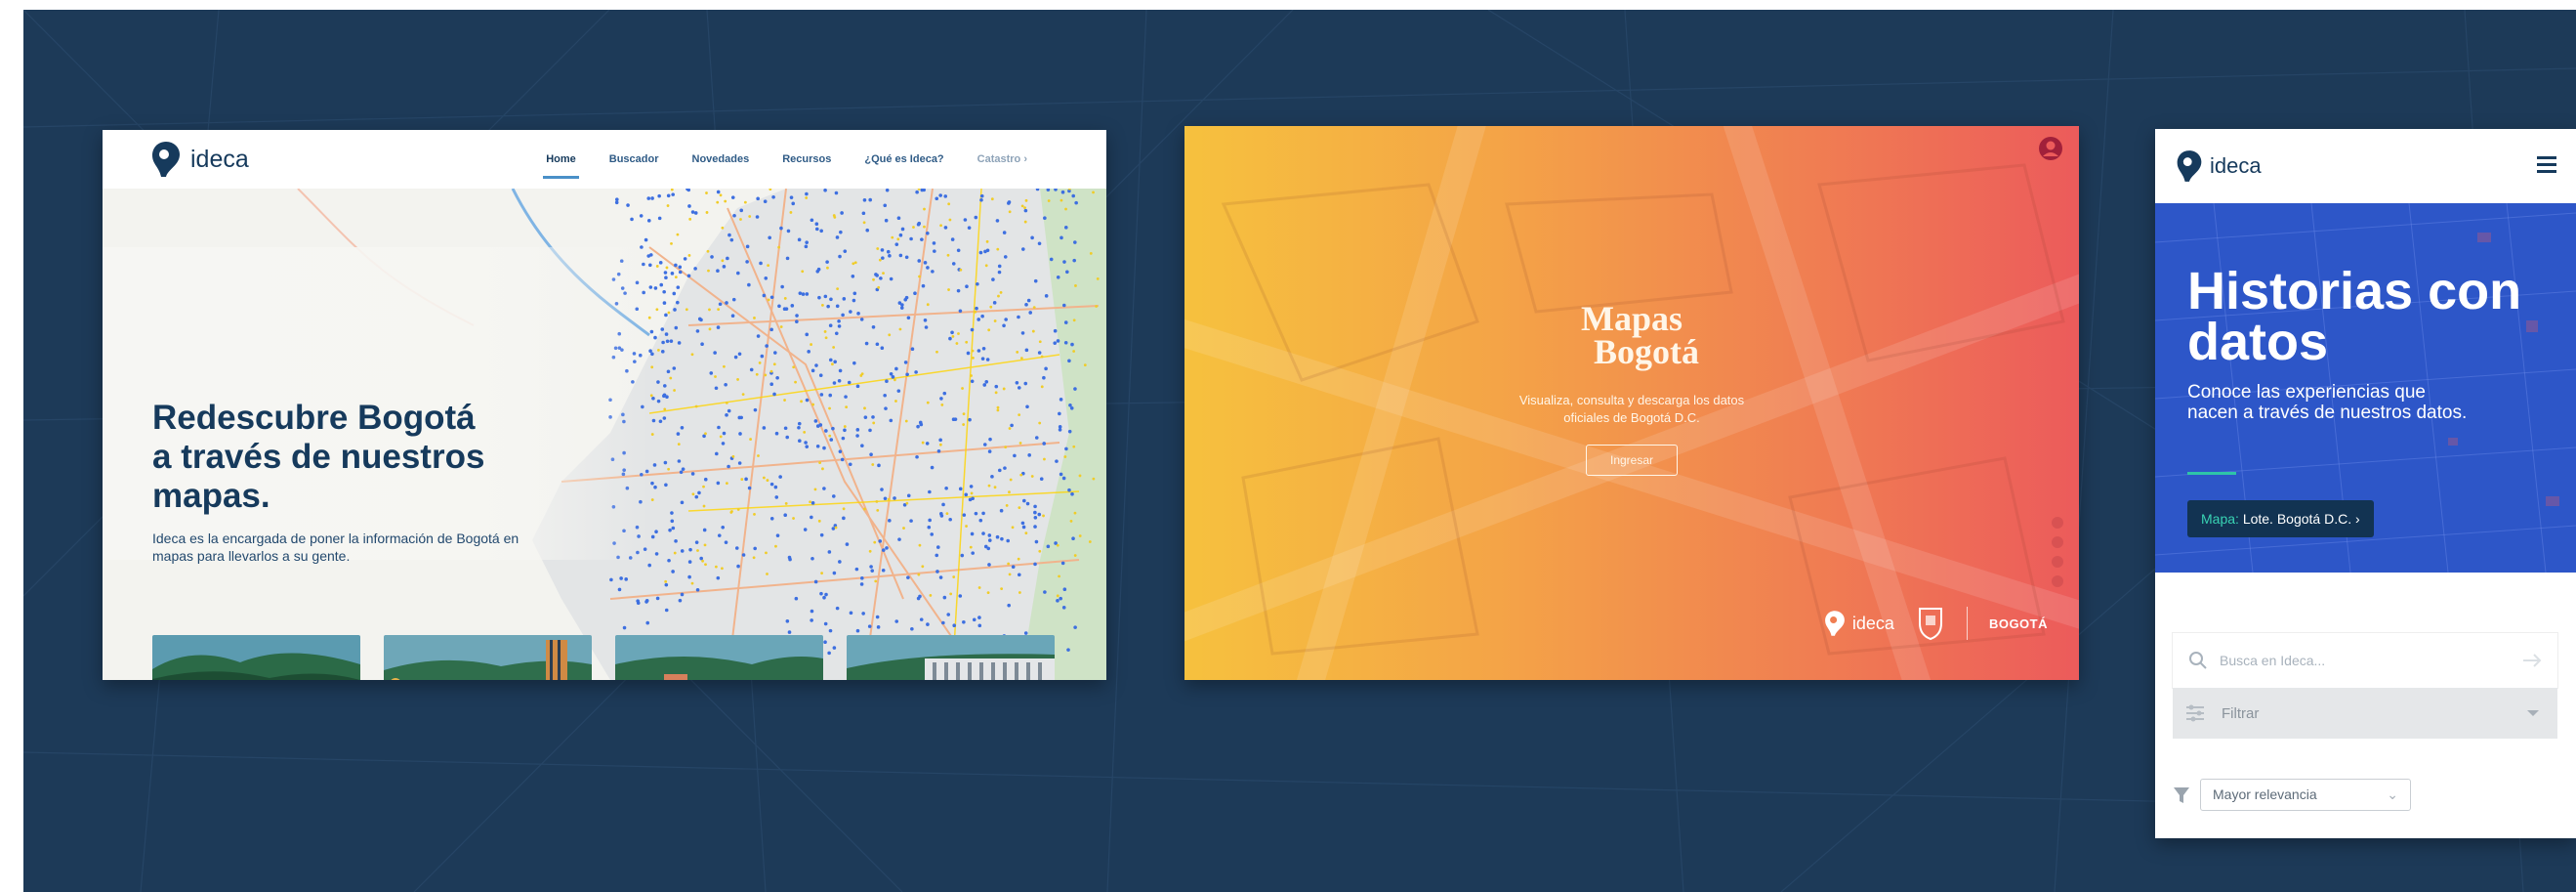  I want to click on buildings-thumbnail, so click(719, 657).